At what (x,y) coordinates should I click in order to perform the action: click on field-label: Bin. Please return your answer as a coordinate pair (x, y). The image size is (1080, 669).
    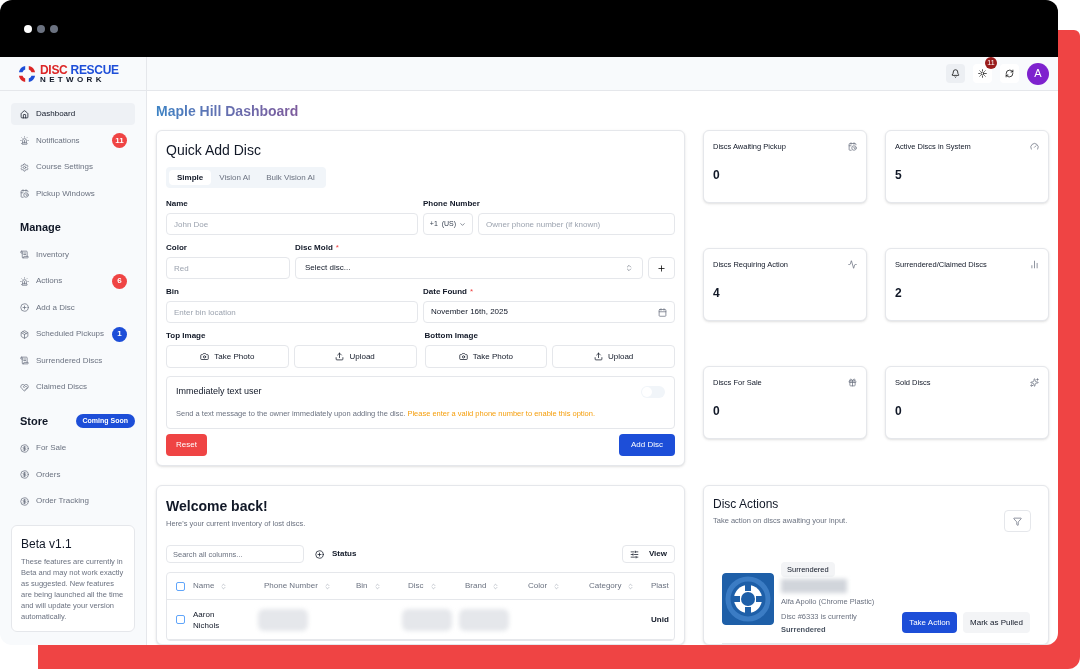
    Looking at the image, I should click on (172, 292).